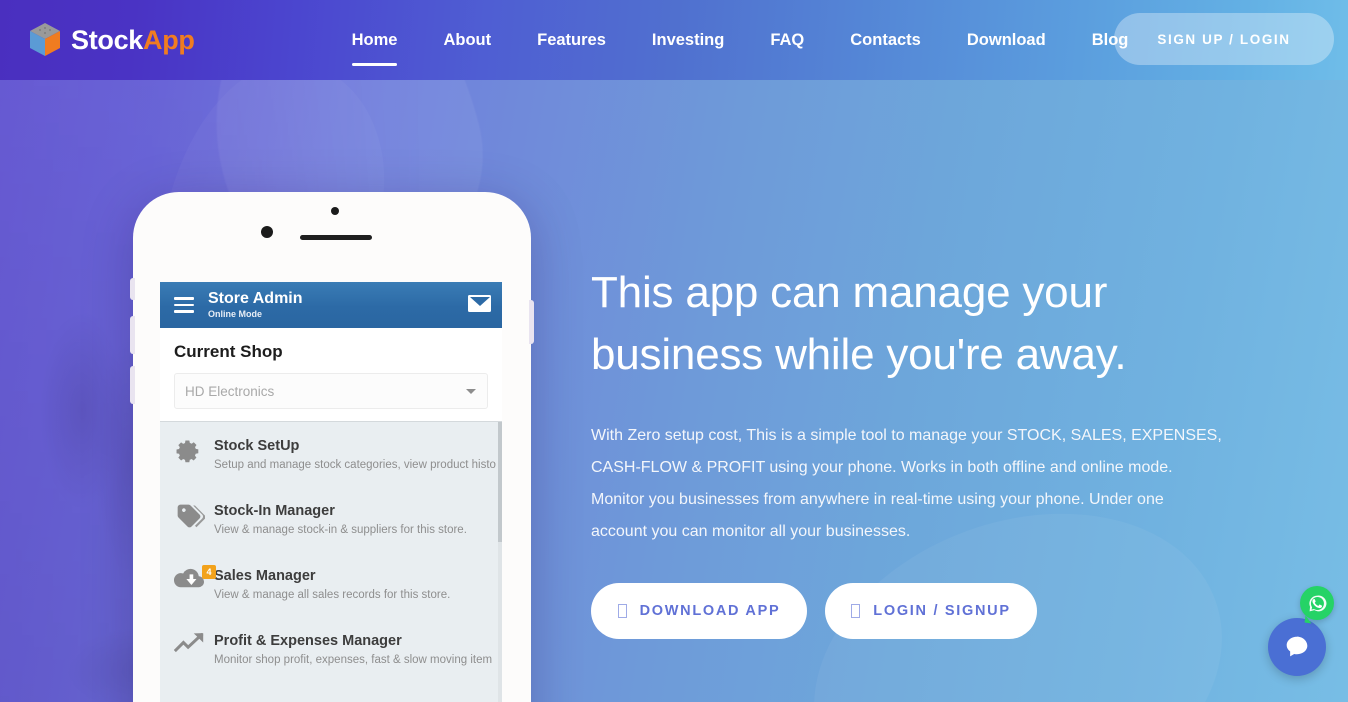 This screenshot has height=702, width=1348. I want to click on phone-front-camera, so click(267, 232).